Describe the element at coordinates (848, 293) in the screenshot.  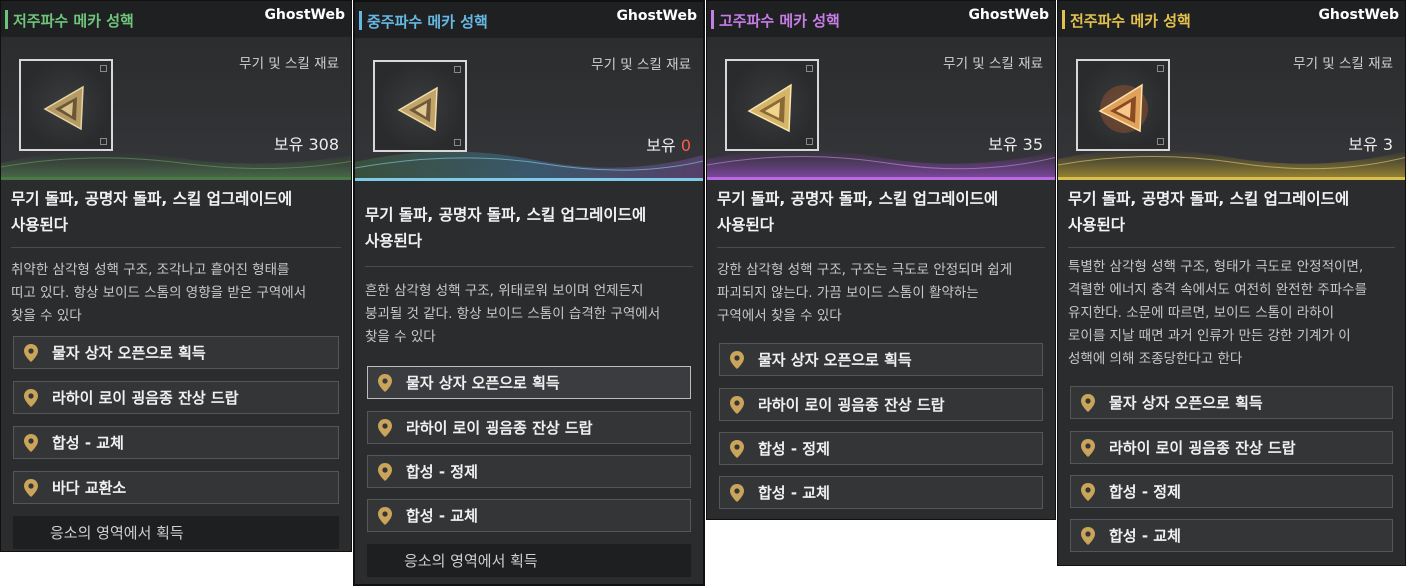
I see `lore-line: 파괴되지 않는다. 가끔 보이드 스톰이 활약하는` at that location.